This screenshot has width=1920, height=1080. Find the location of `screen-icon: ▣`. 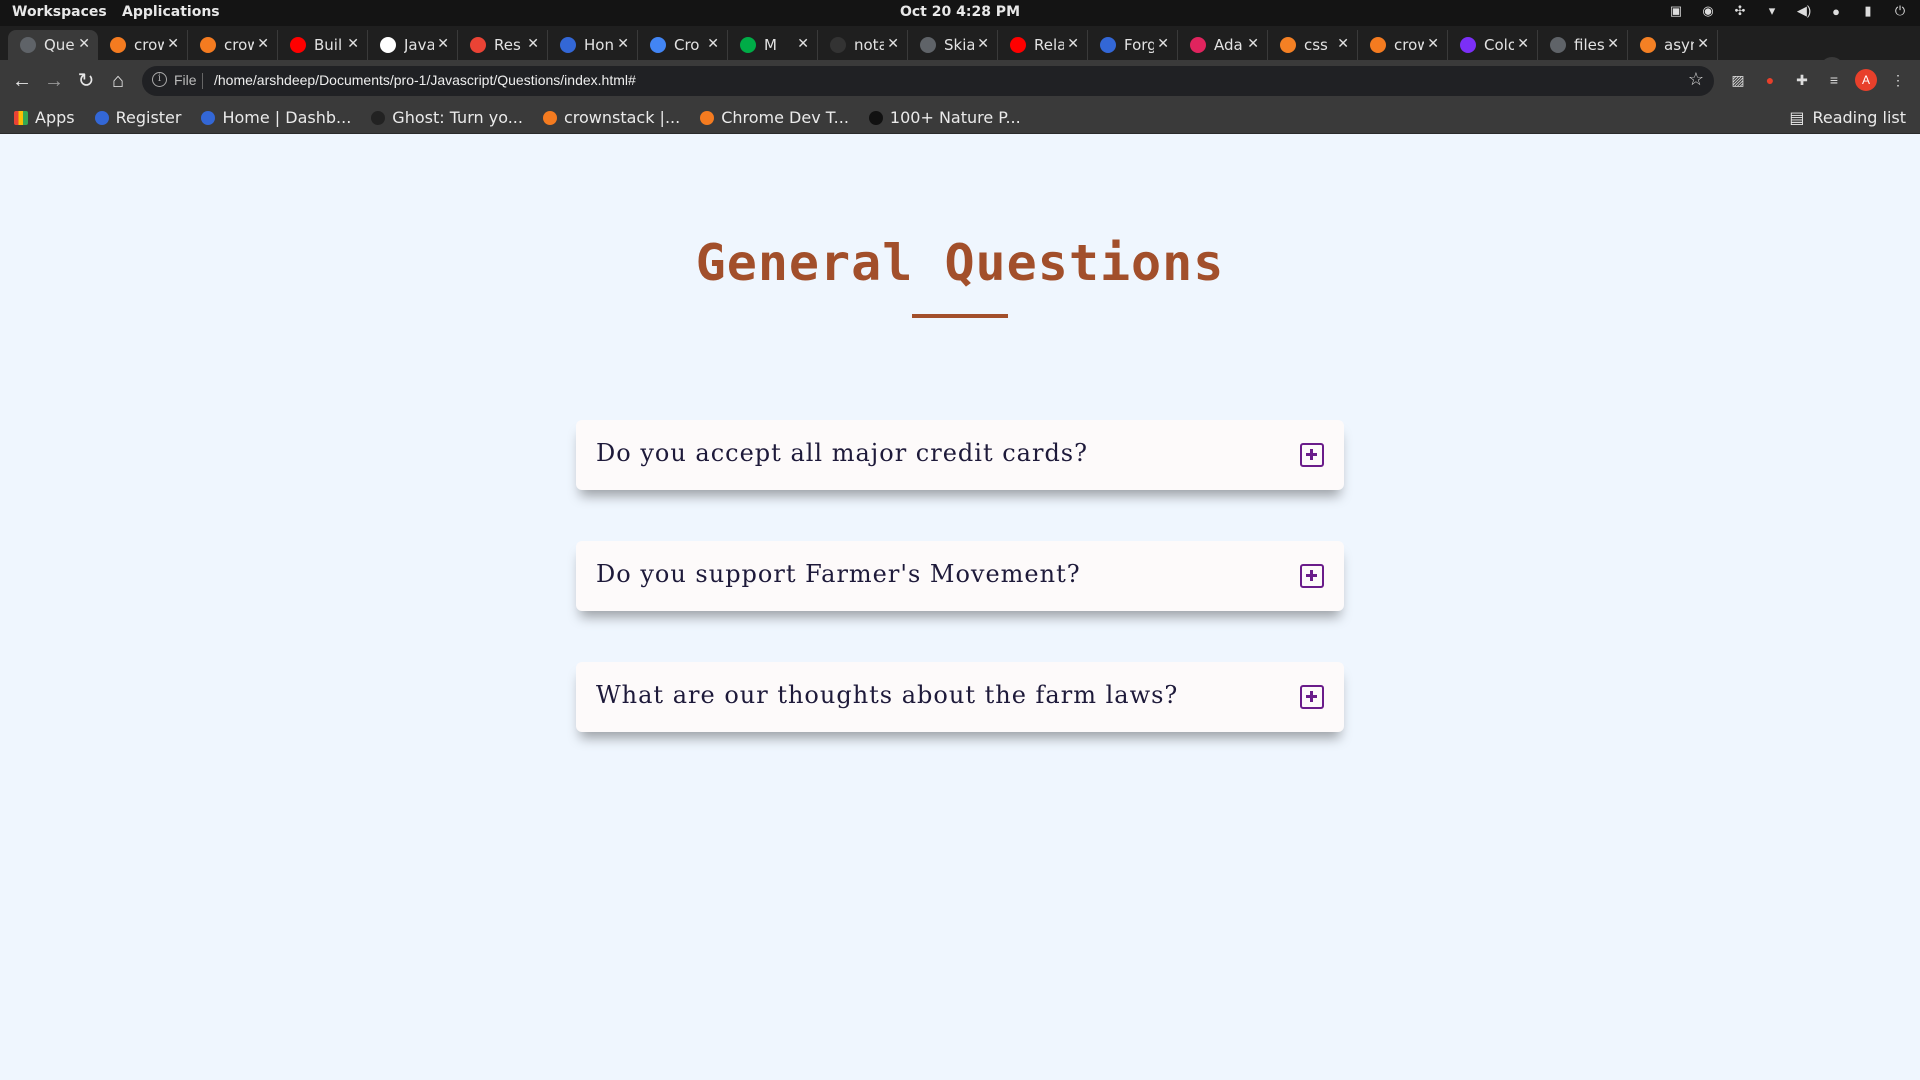

screen-icon: ▣ is located at coordinates (1676, 11).